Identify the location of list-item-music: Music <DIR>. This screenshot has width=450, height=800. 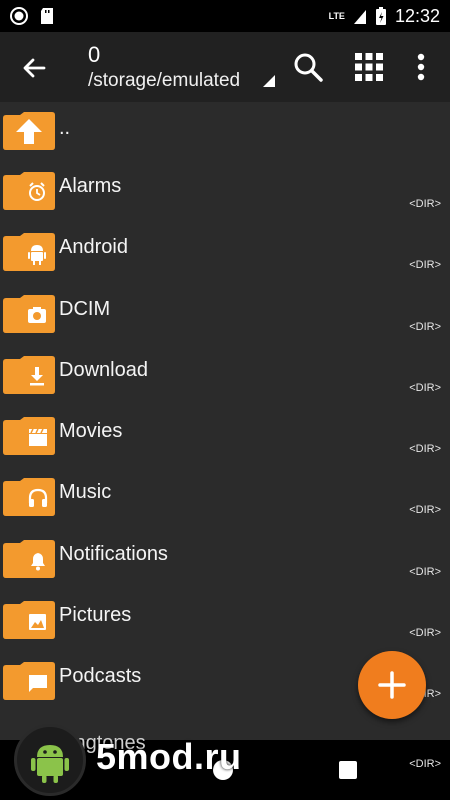
(225, 496).